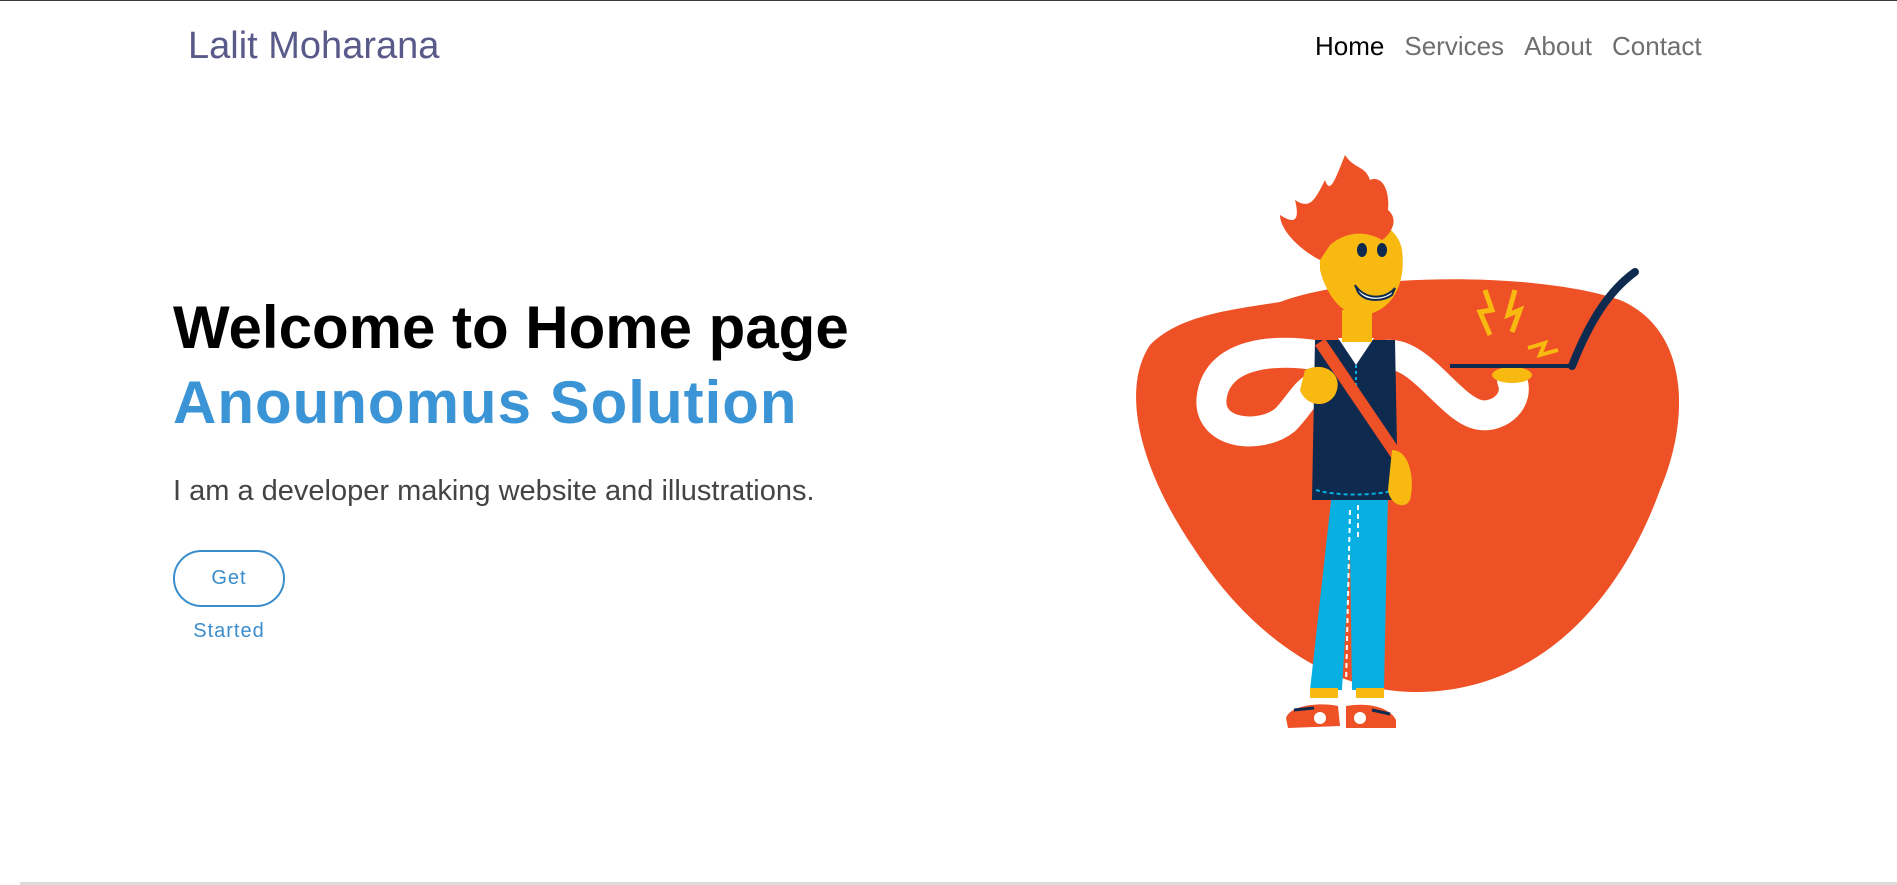 The width and height of the screenshot is (1897, 885). I want to click on vest, so click(1355, 420).